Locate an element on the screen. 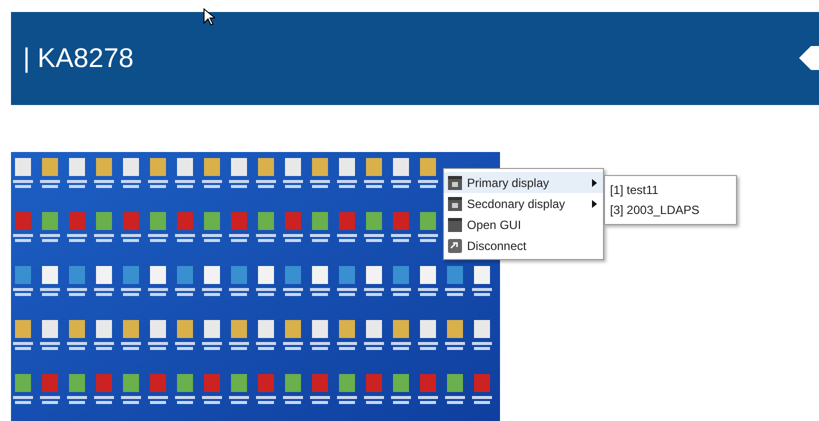 This screenshot has width=819, height=421. menu-item: Open GUI is located at coordinates (523, 224).